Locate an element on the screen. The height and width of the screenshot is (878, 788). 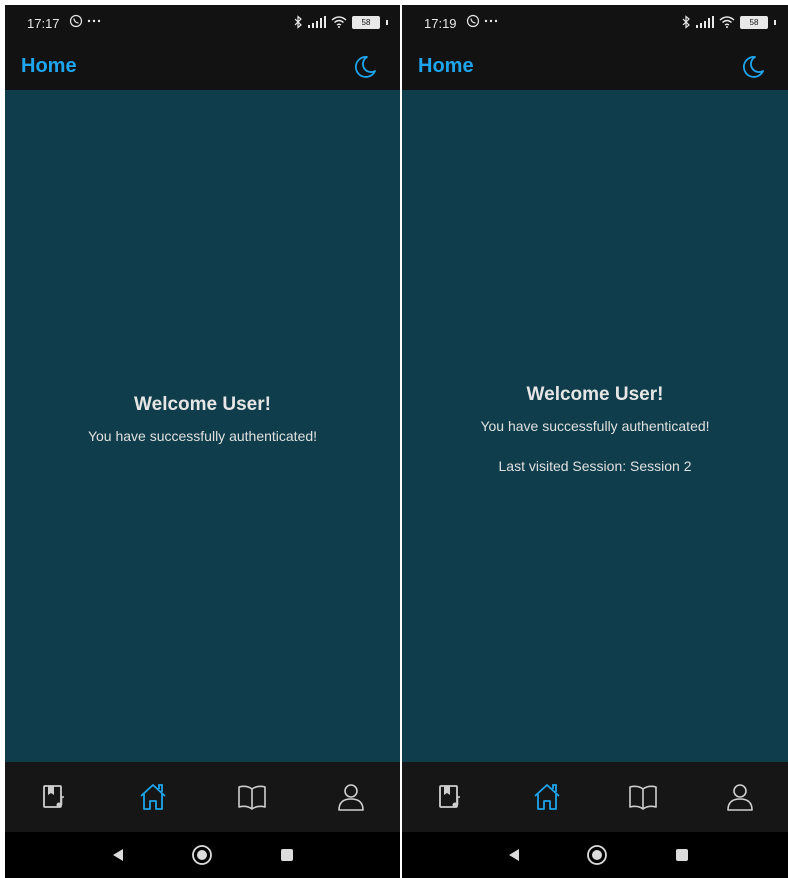
last-visited-session: Last visited Session: Session 2 is located at coordinates (595, 466).